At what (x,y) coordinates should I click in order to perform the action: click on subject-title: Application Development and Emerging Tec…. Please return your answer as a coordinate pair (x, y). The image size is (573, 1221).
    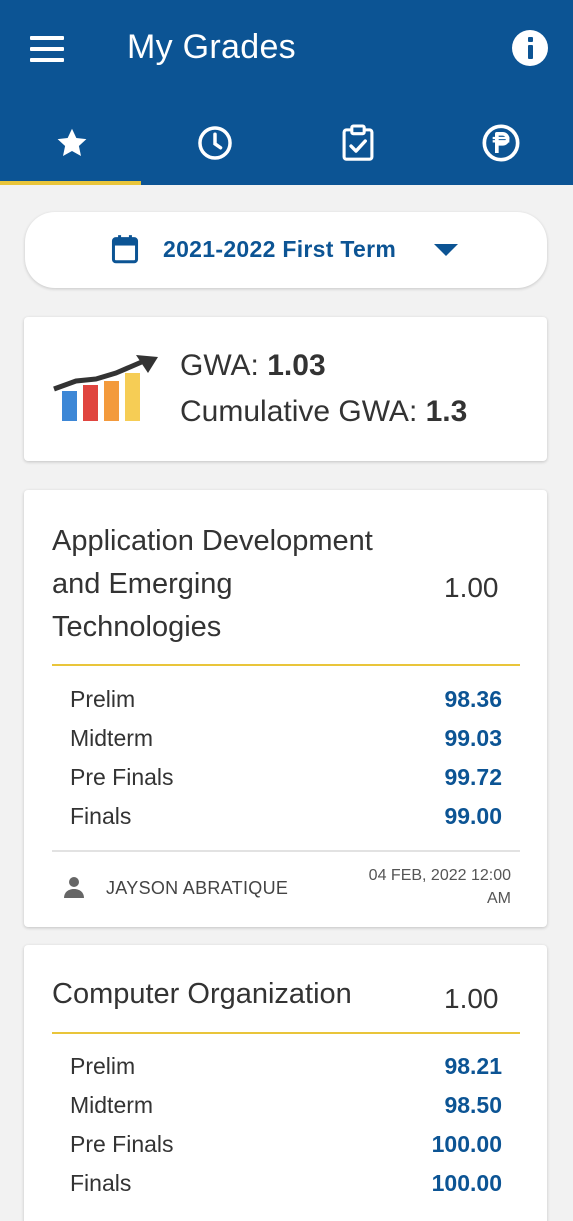
    Looking at the image, I should click on (212, 584).